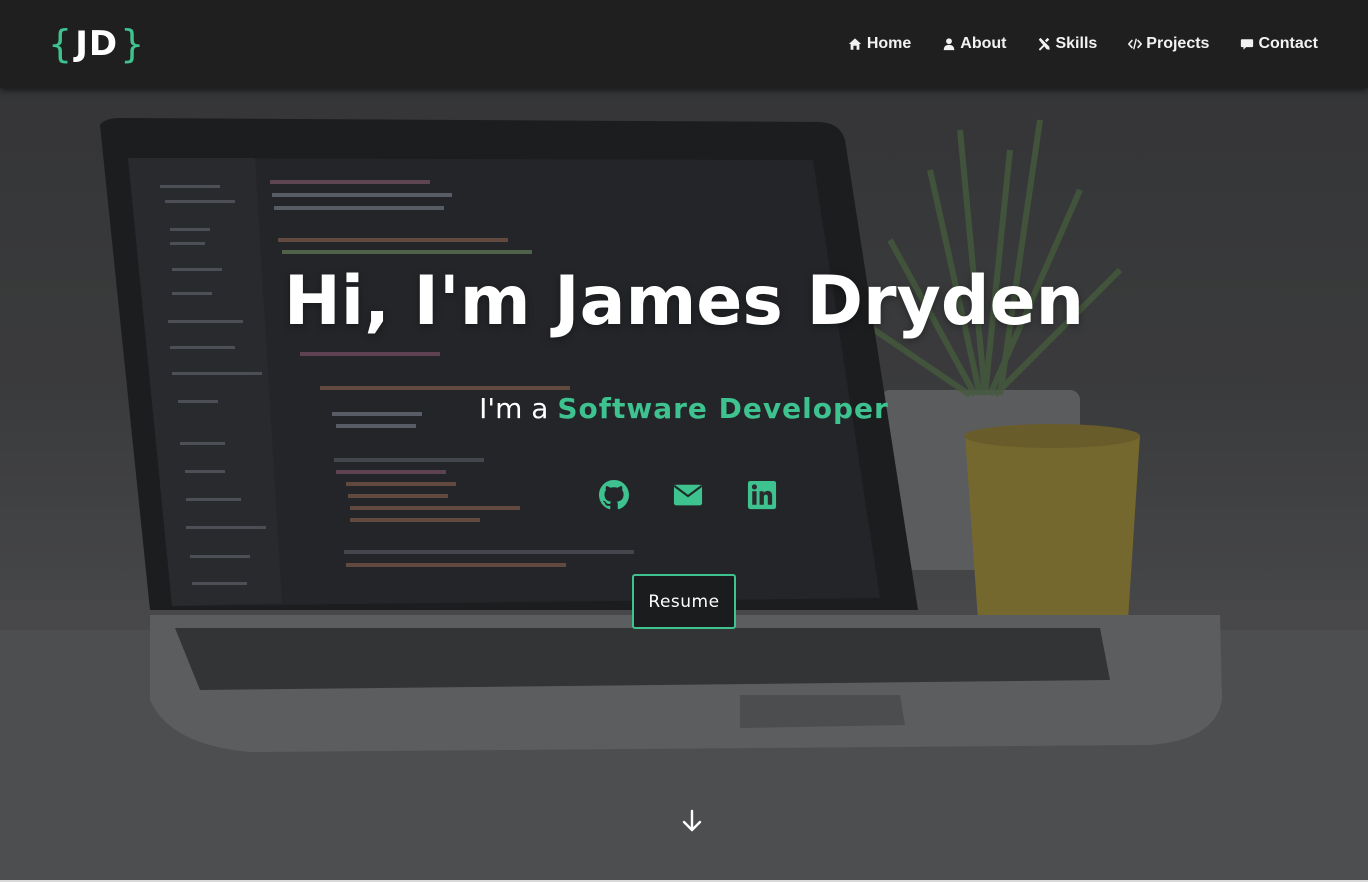 This screenshot has height=882, width=1368. Describe the element at coordinates (1076, 43) in the screenshot. I see `nav-link-skills-label: Skills` at that location.